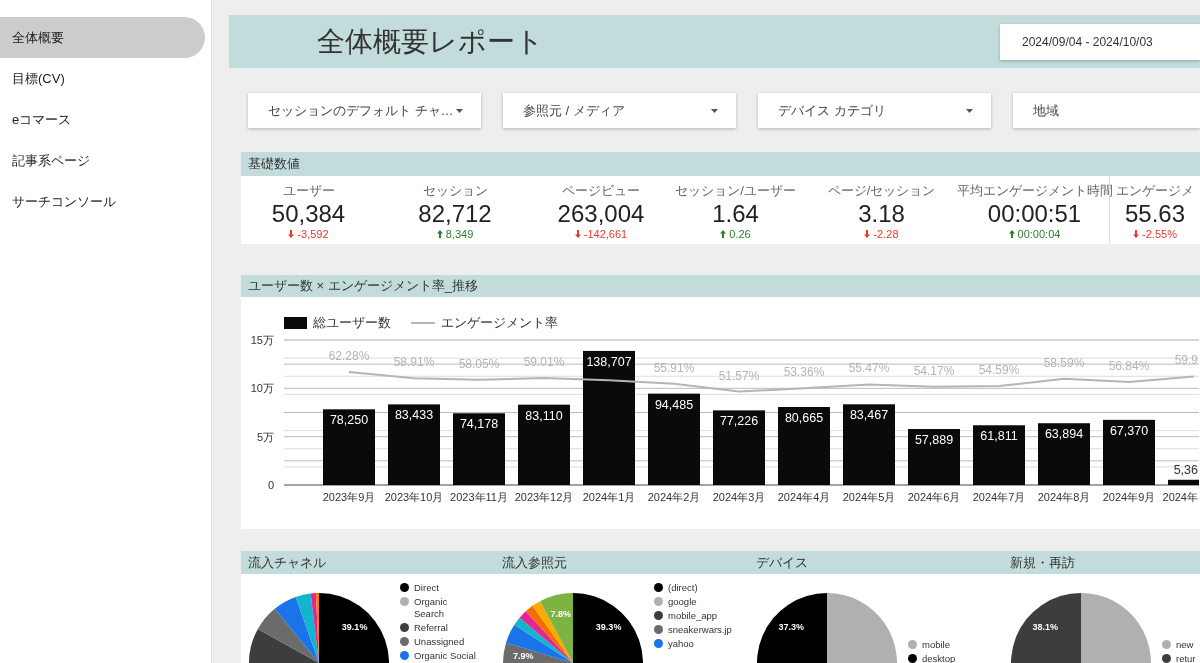 The image size is (1200, 663). What do you see at coordinates (262, 340) in the screenshot?
I see `axis-label: 15万` at bounding box center [262, 340].